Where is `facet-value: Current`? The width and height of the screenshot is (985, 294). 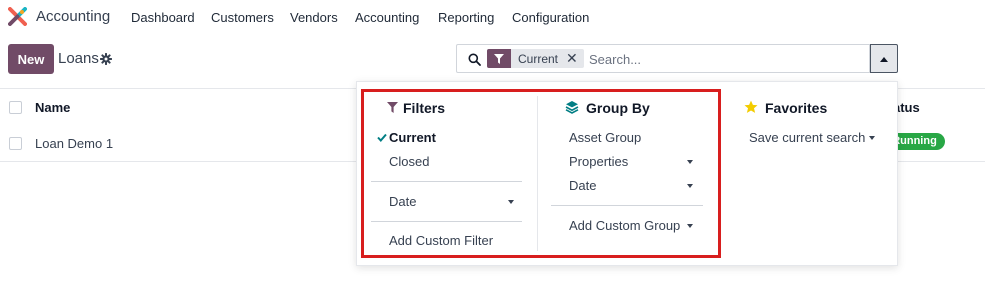 facet-value: Current is located at coordinates (538, 58).